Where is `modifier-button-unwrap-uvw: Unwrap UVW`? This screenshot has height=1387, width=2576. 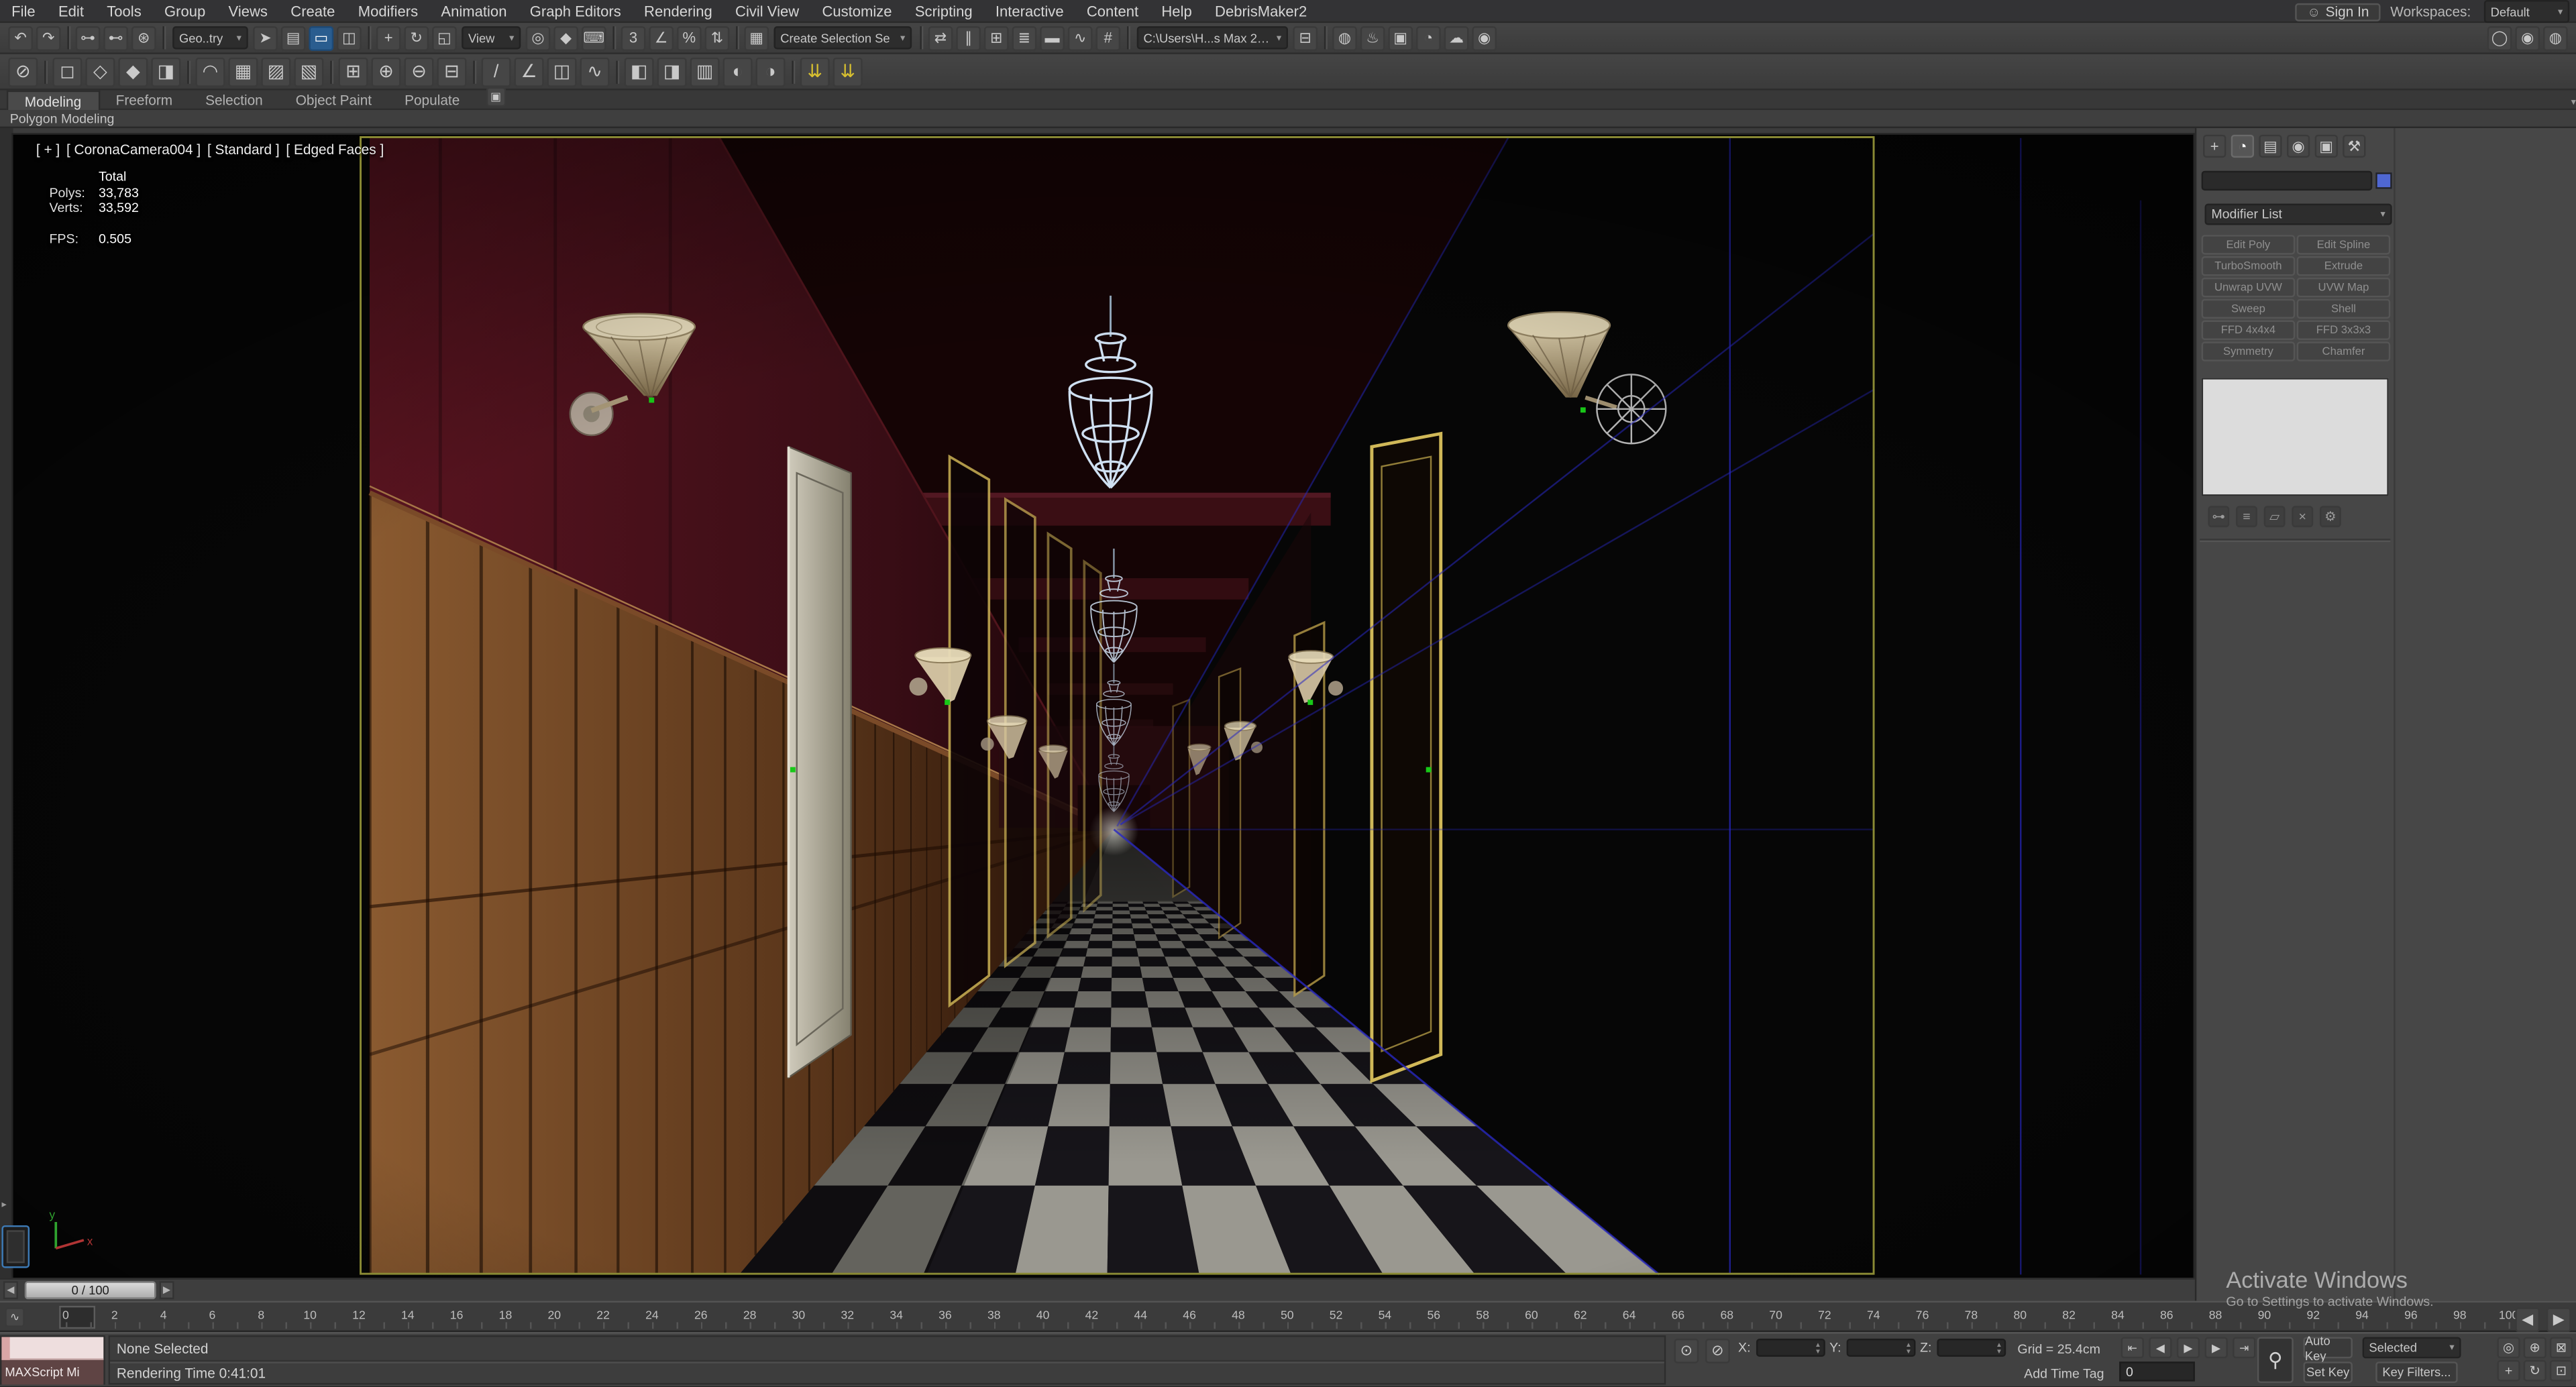 modifier-button-unwrap-uvw: Unwrap UVW is located at coordinates (2248, 287).